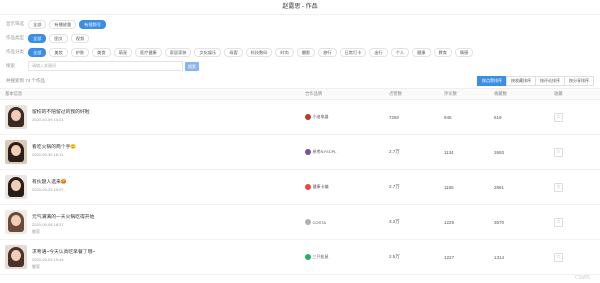  Describe the element at coordinates (498, 117) in the screenshot. I see `collects-cell: 619` at that location.